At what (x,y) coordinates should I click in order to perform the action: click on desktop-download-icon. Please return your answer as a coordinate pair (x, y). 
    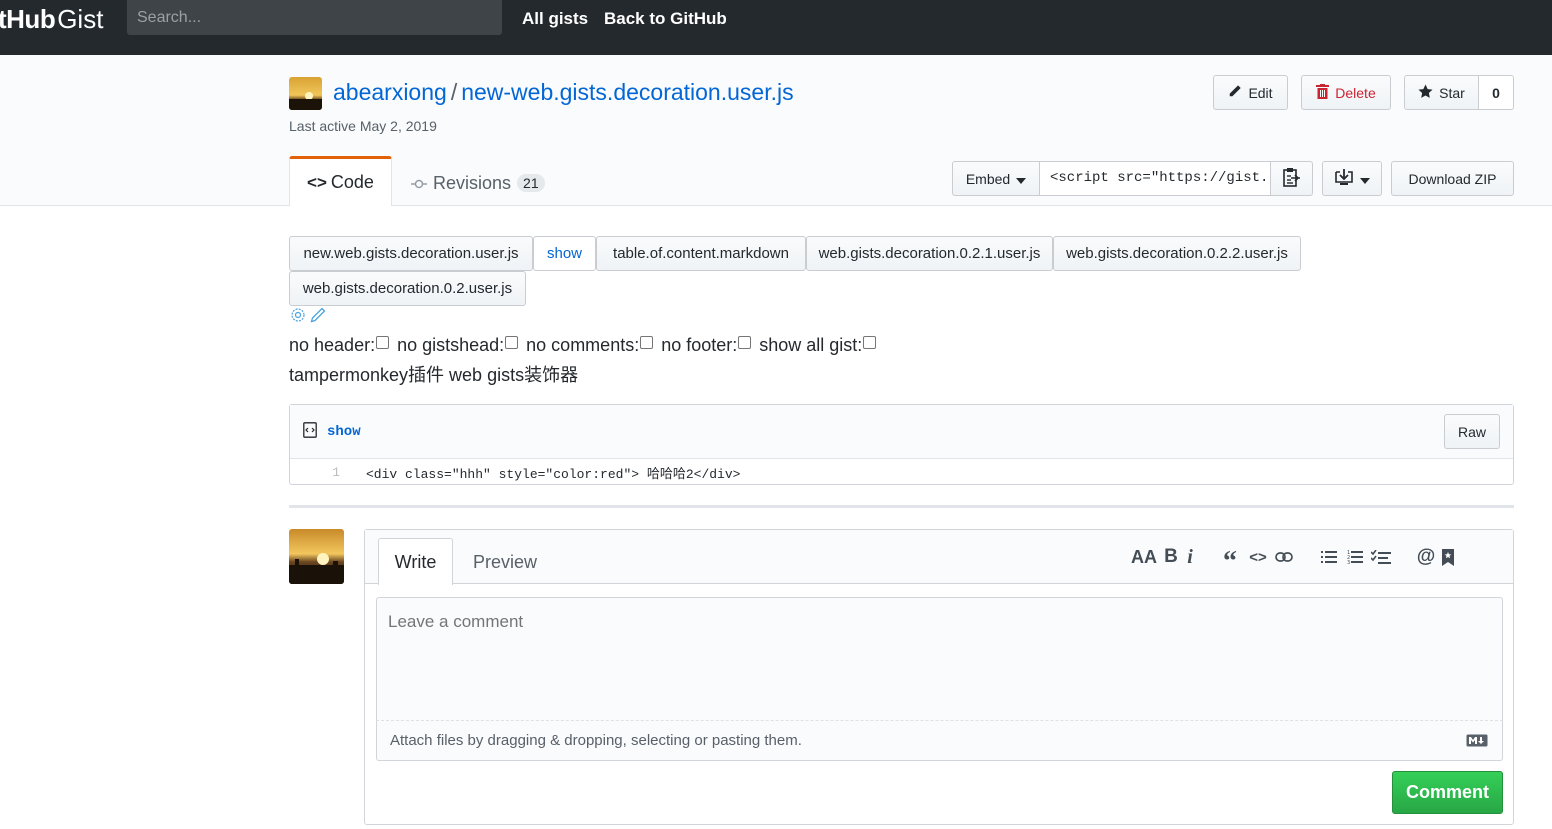
    Looking at the image, I should click on (1344, 178).